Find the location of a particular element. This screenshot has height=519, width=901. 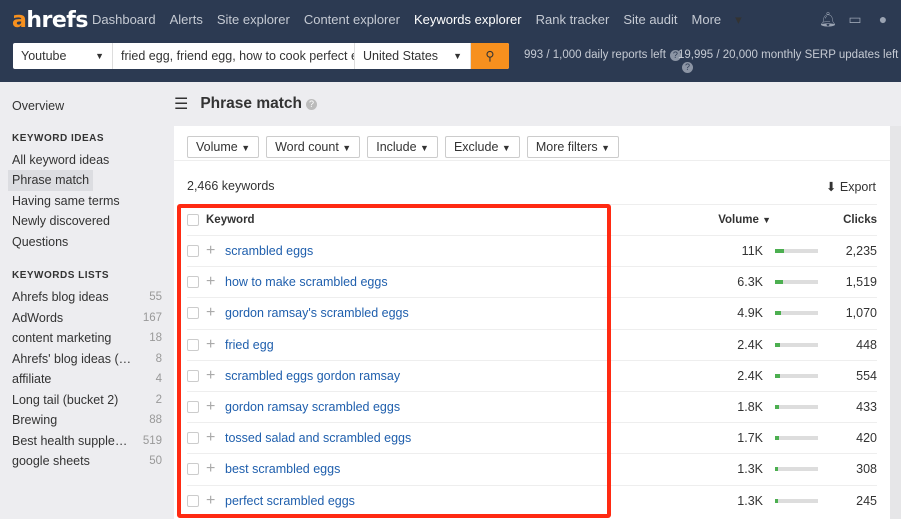

divider is located at coordinates (532, 160).